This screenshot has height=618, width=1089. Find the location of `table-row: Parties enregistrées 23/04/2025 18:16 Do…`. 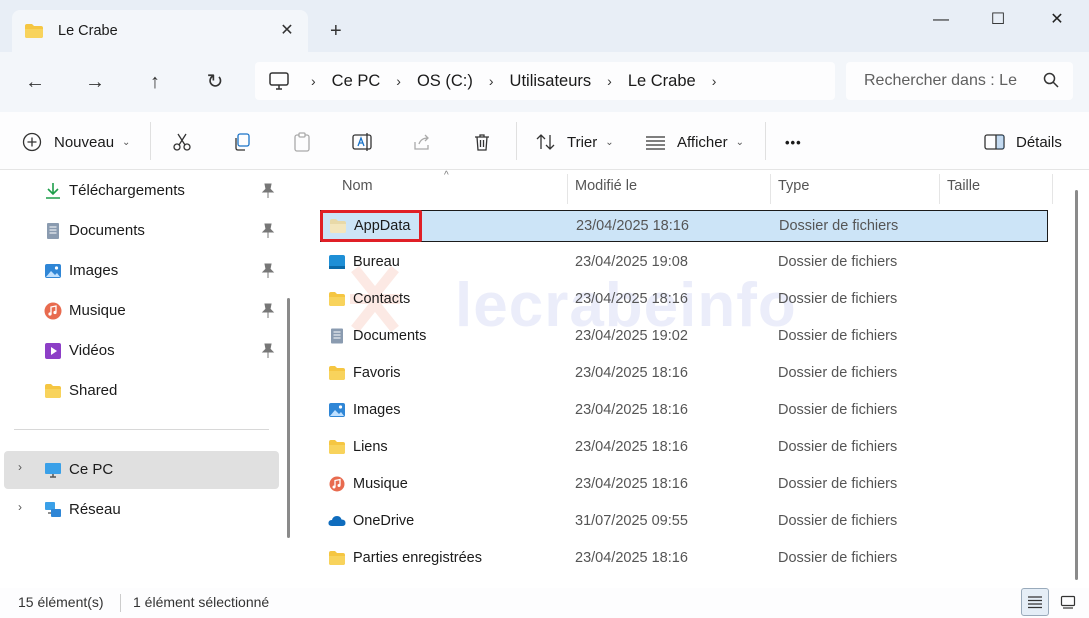

table-row: Parties enregistrées 23/04/2025 18:16 Do… is located at coordinates (684, 559).